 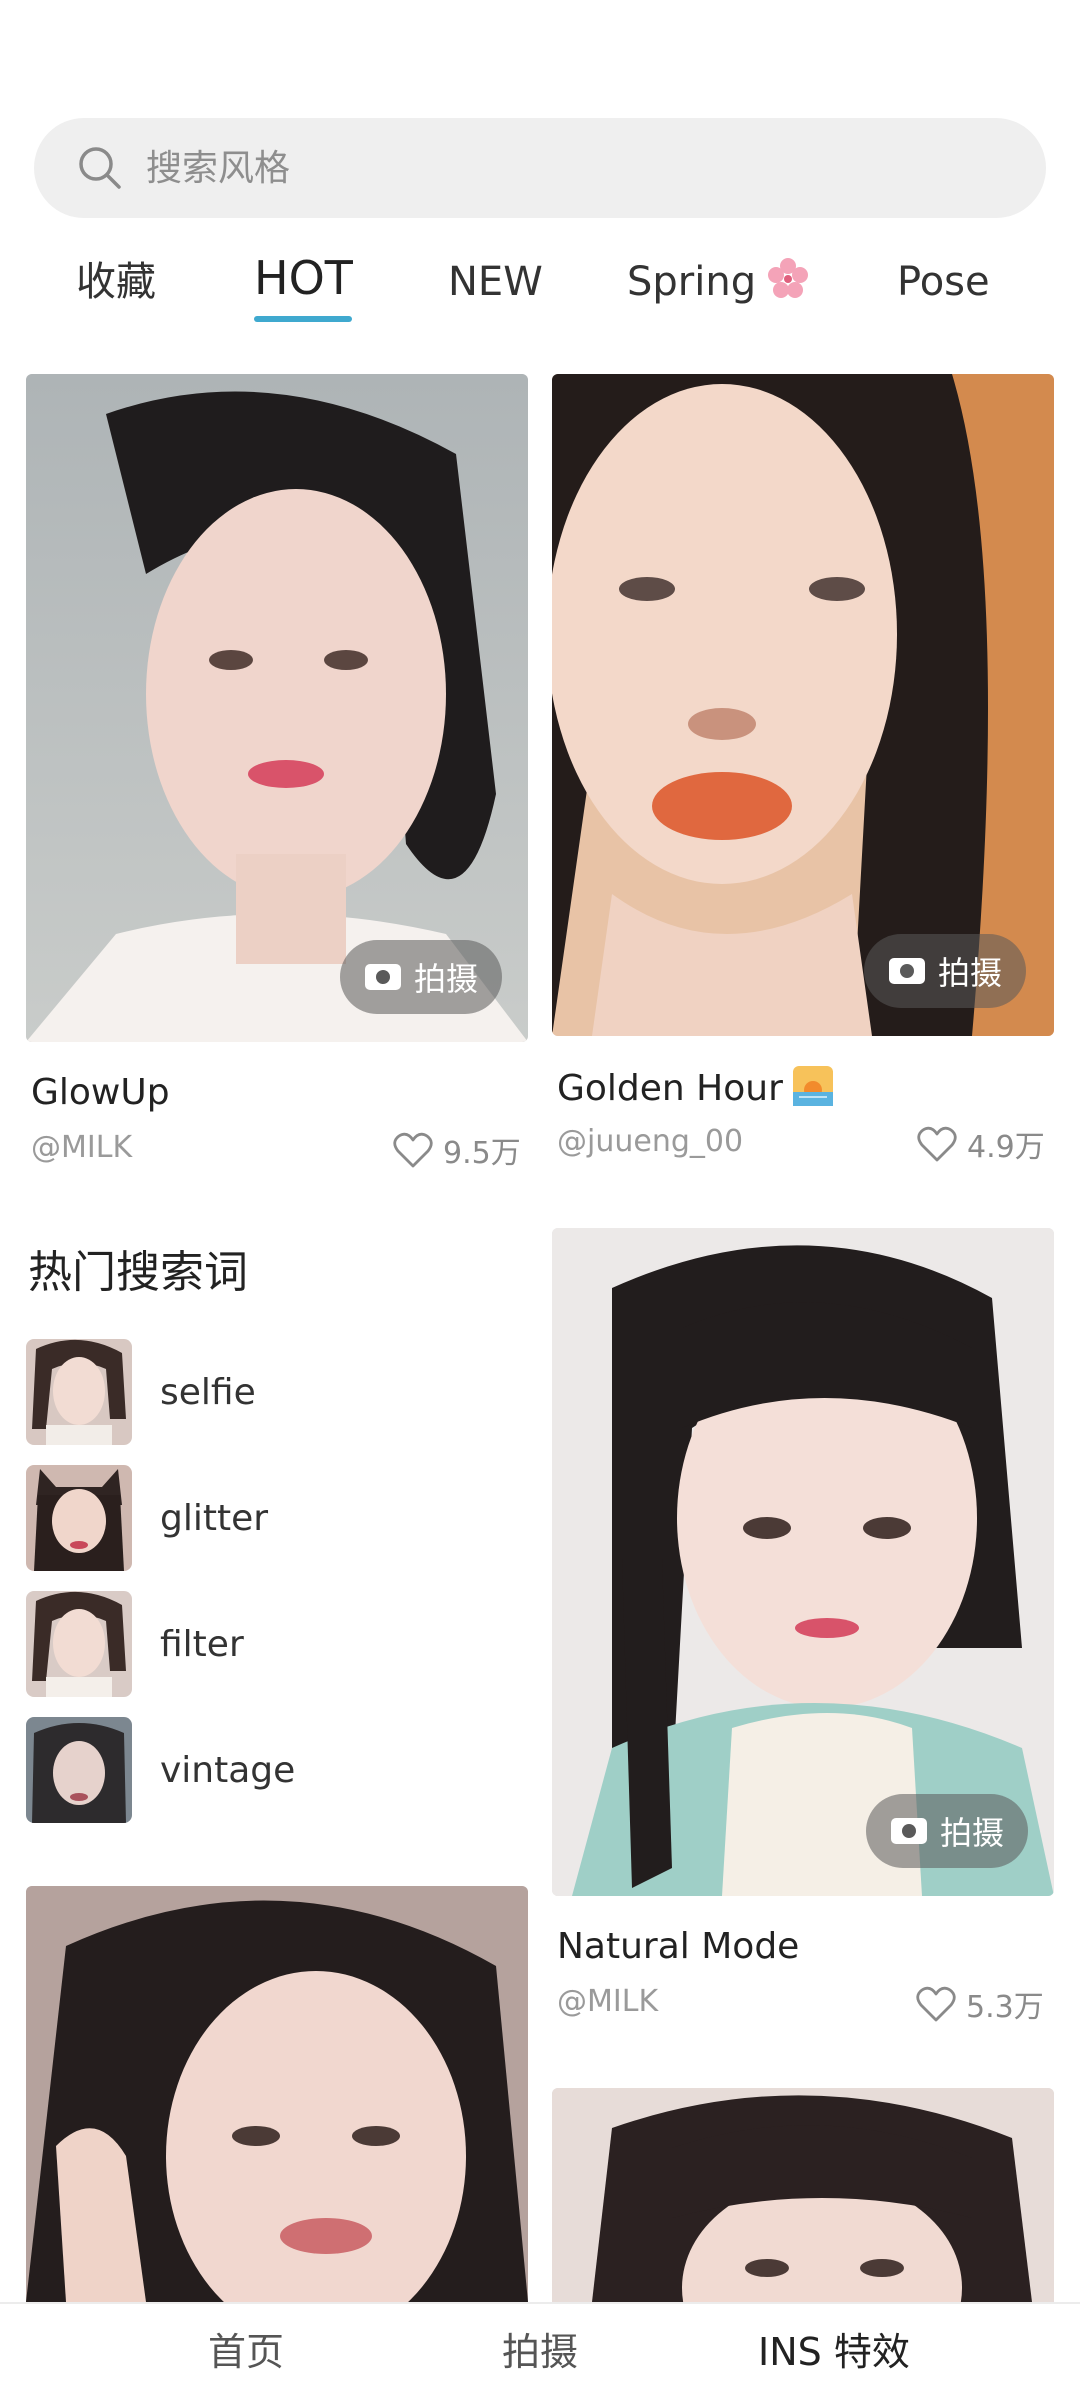 What do you see at coordinates (576, 168) in the screenshot?
I see `search-input` at bounding box center [576, 168].